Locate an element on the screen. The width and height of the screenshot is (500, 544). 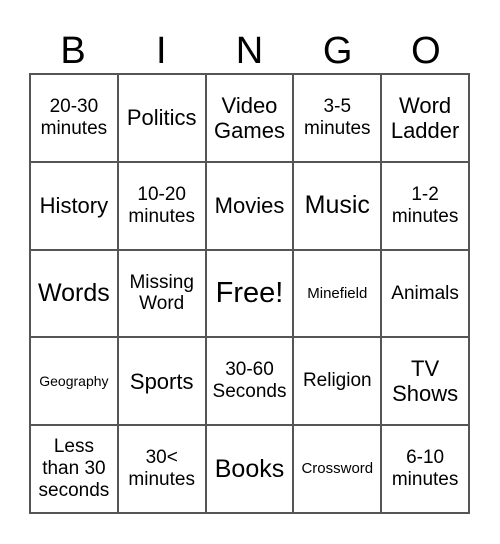
bingo-cell: TV Shows is located at coordinates (425, 381).